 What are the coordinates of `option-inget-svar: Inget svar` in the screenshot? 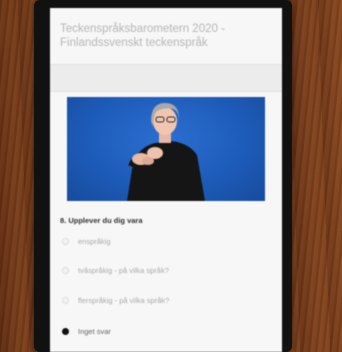 It's located at (168, 331).